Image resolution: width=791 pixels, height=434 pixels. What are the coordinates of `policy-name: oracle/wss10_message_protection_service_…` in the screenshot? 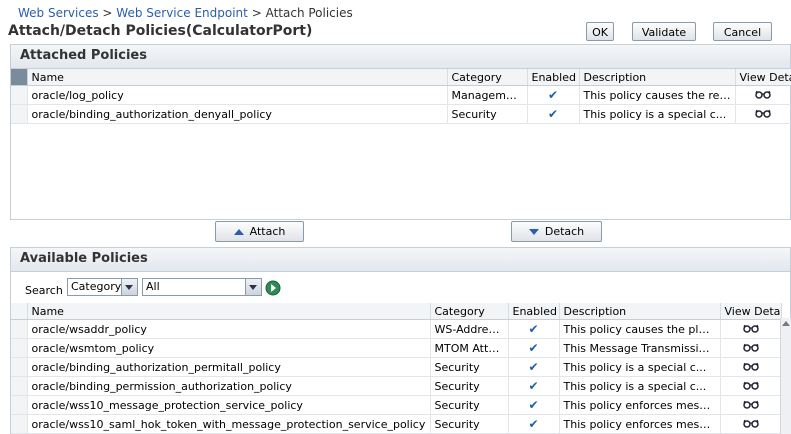 It's located at (229, 405).